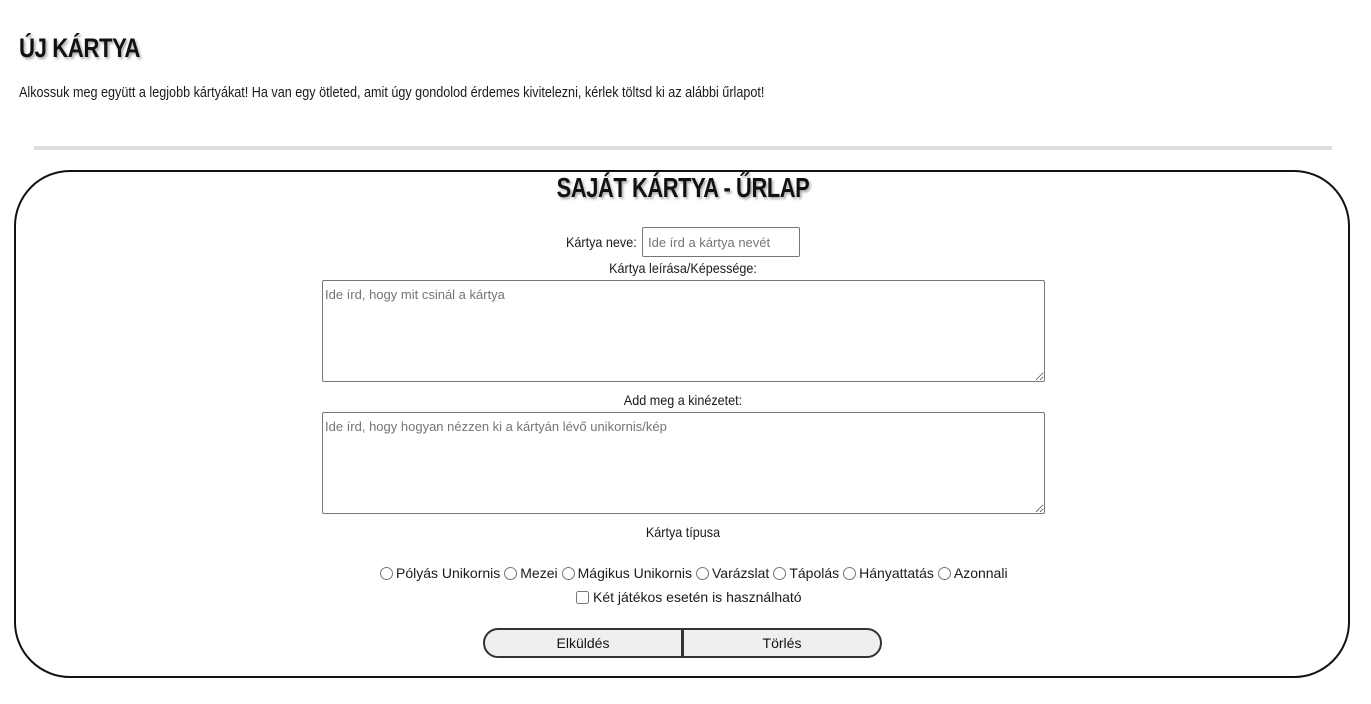 The image size is (1371, 704). I want to click on two-player-checkbox, so click(582, 597).